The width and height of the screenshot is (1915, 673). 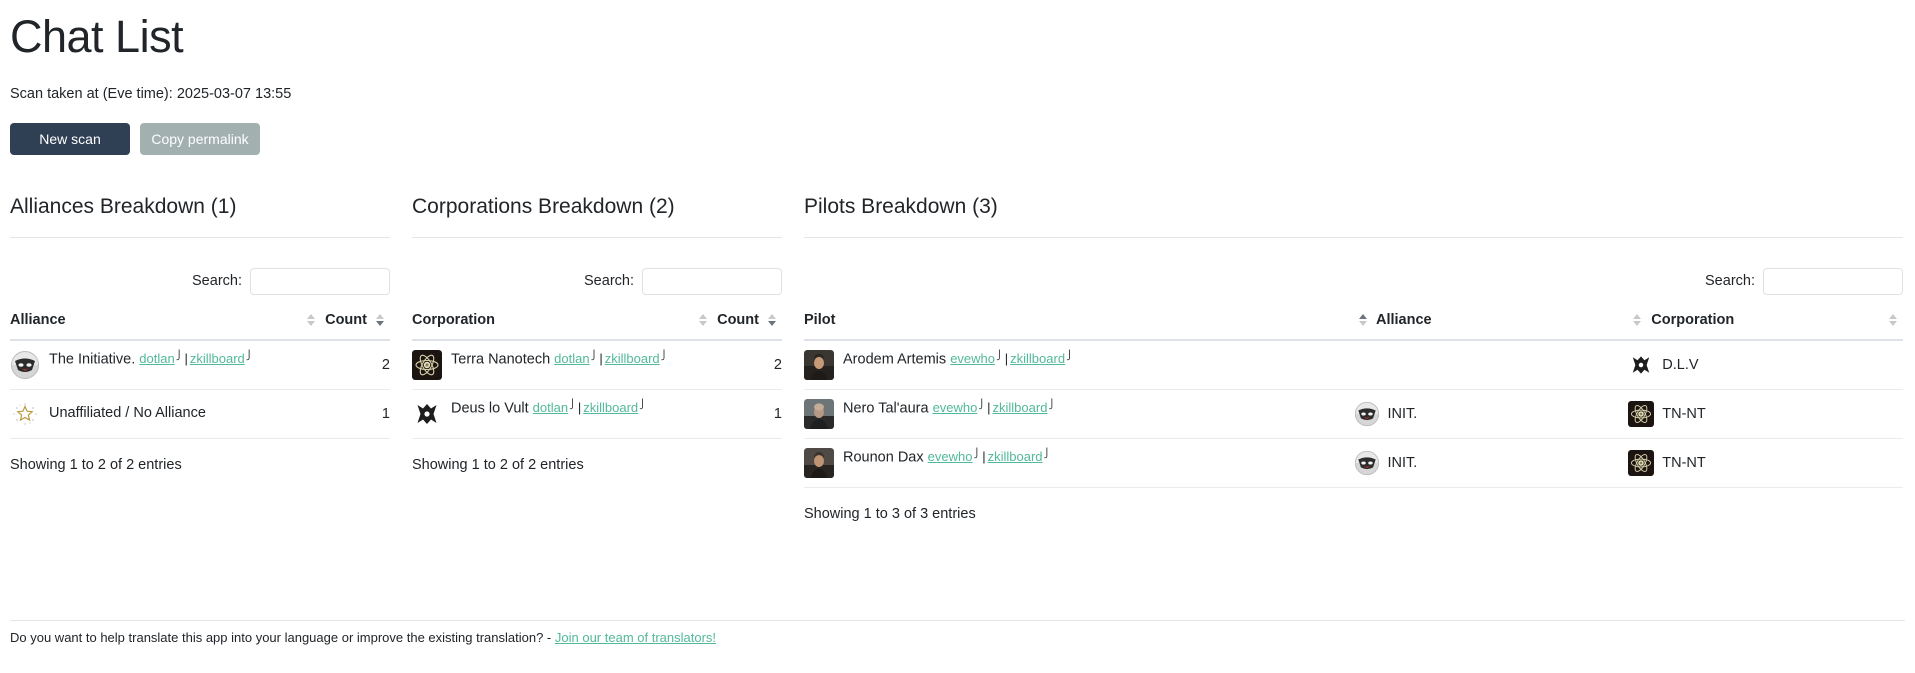 I want to click on pilot-name: Arodem Artemis, so click(x=895, y=358).